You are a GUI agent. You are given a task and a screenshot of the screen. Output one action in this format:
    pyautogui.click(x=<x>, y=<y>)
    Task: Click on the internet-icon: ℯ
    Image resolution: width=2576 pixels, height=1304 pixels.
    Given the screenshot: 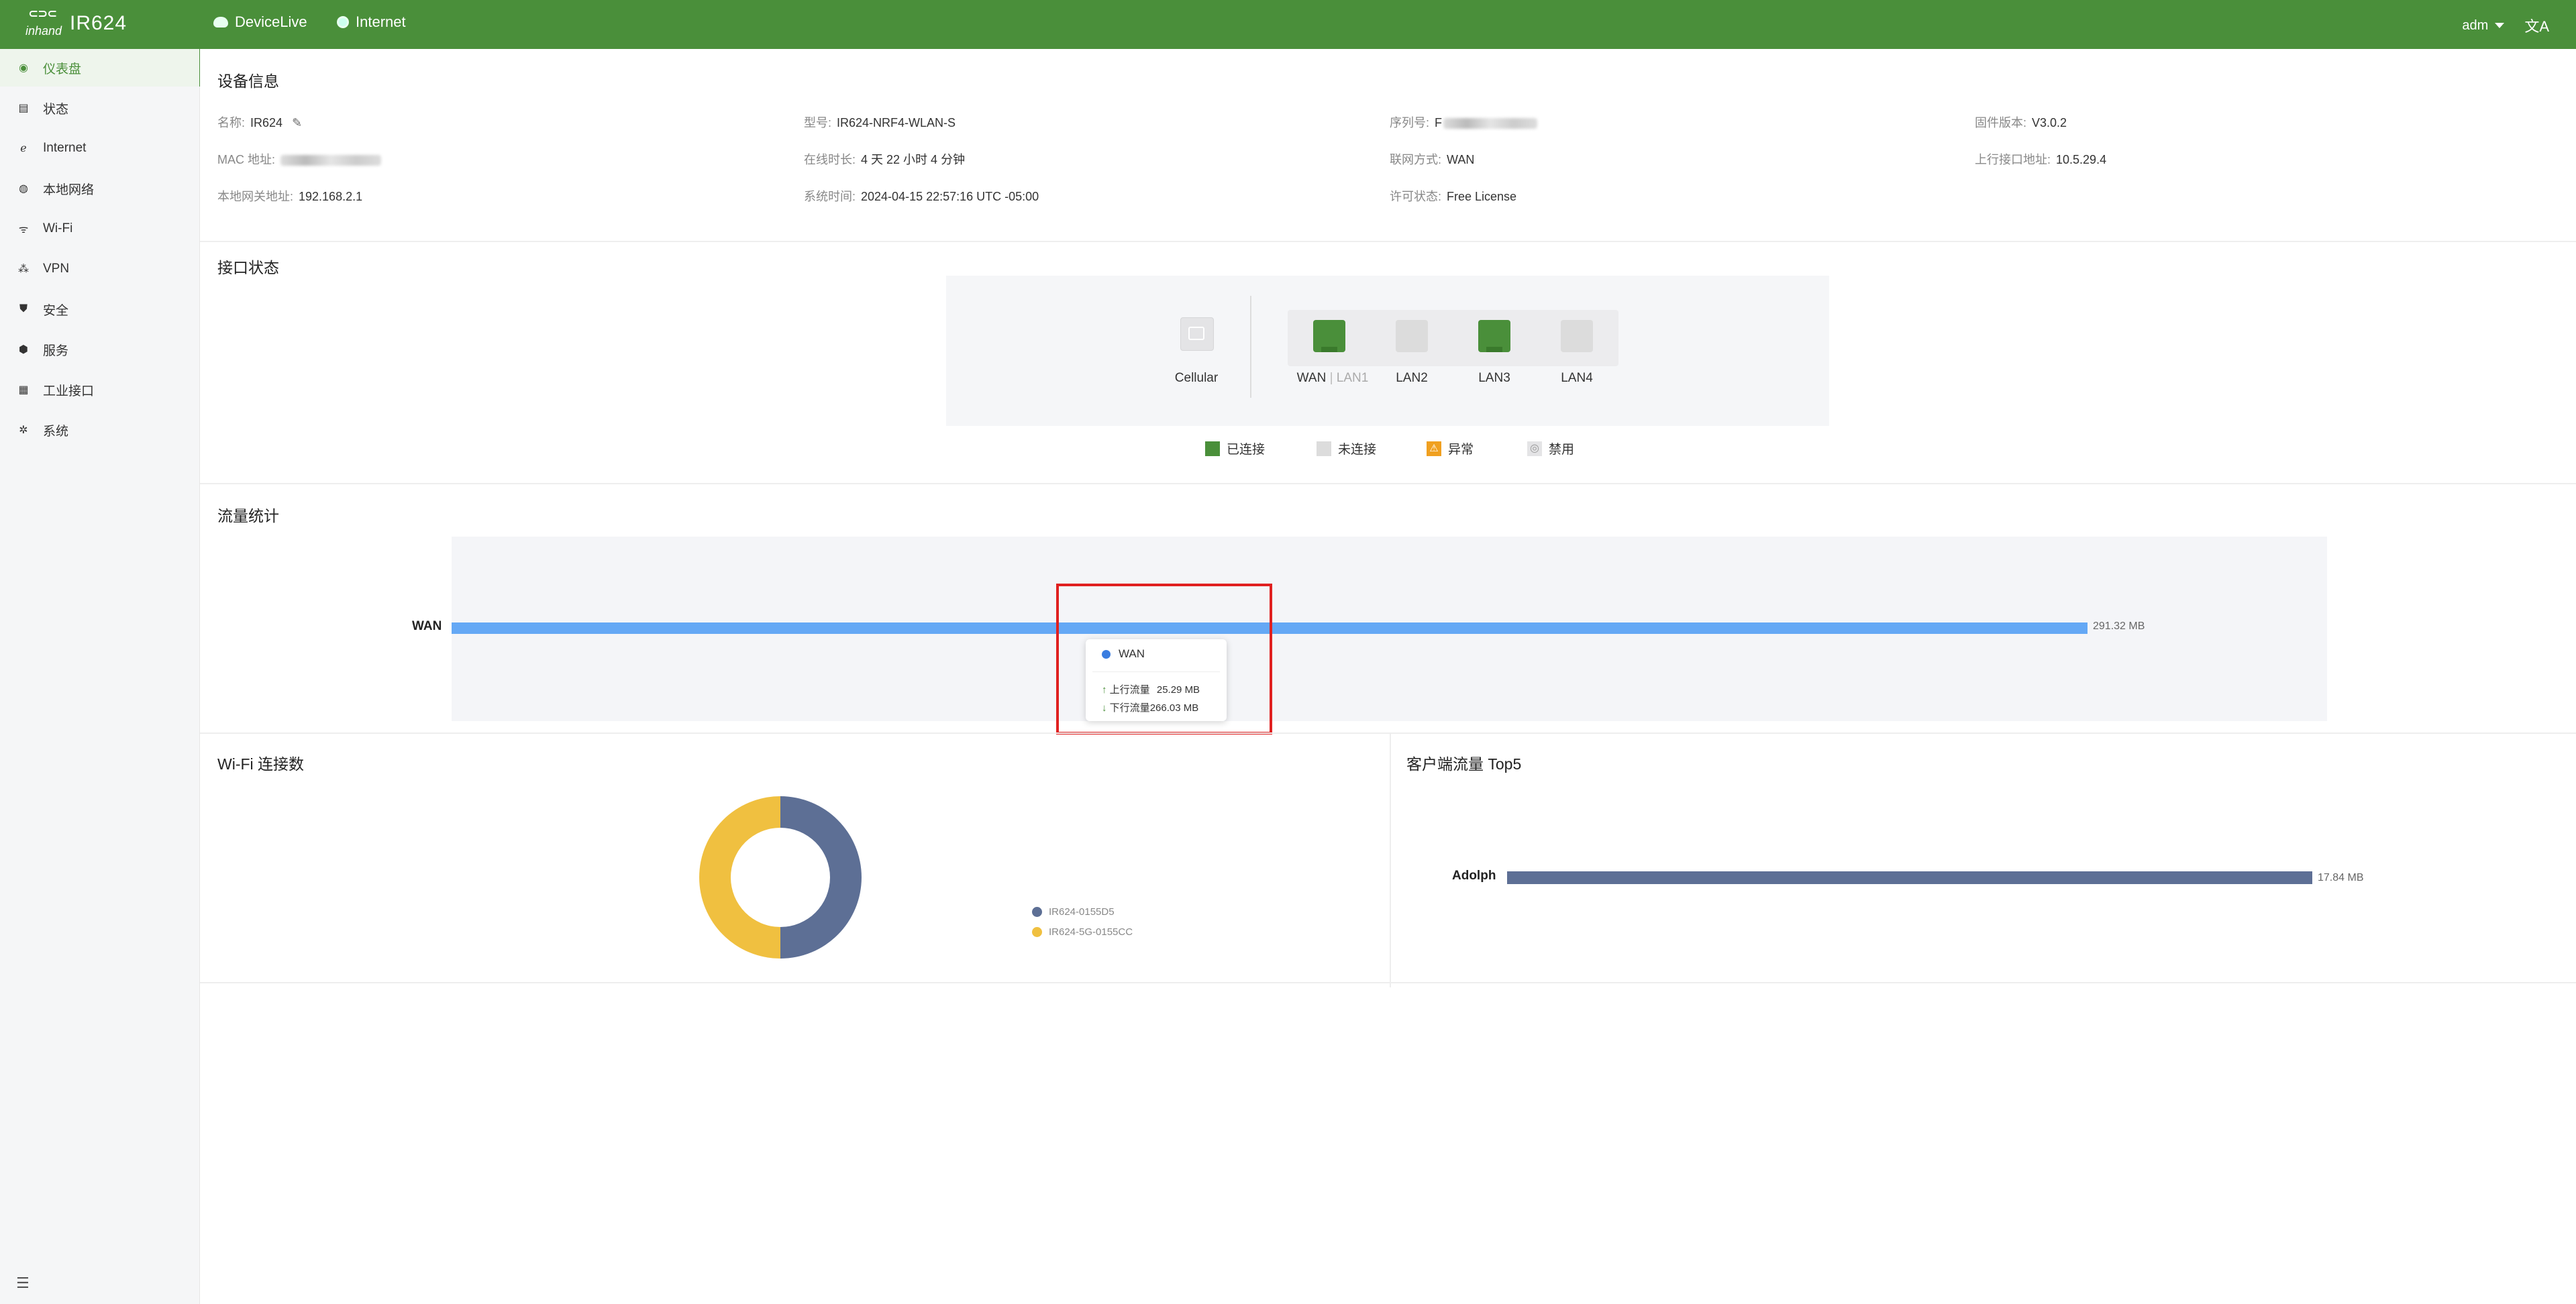 What is the action you would take?
    pyautogui.click(x=23, y=149)
    